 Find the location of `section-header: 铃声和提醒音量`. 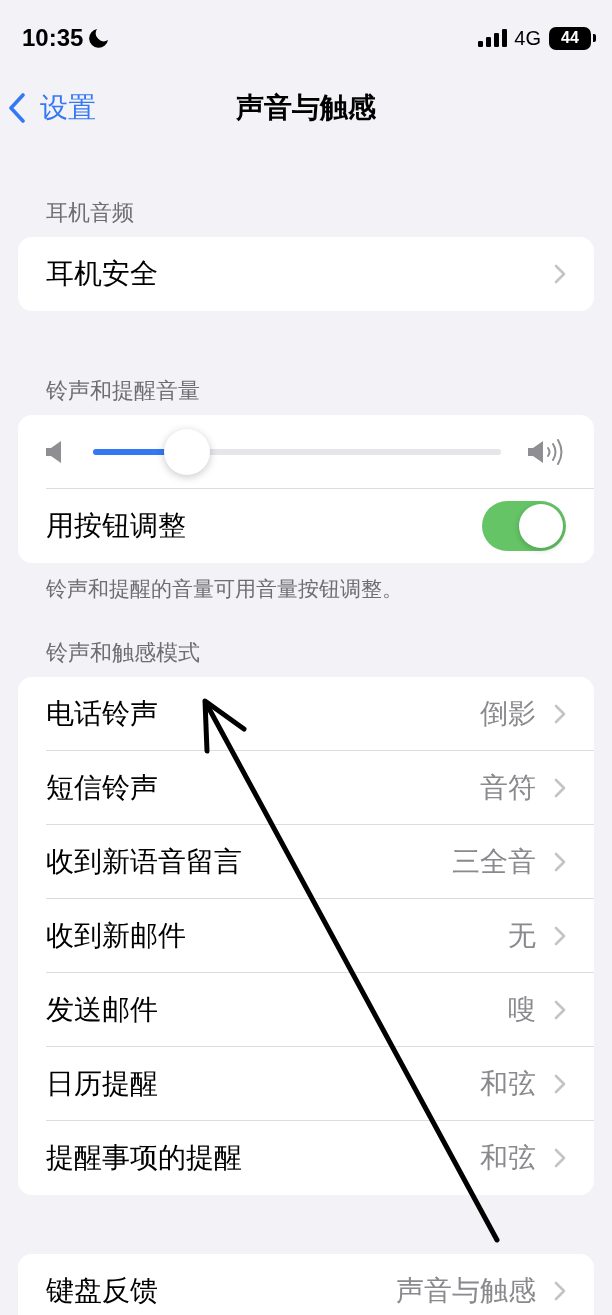

section-header: 铃声和提醒音量 is located at coordinates (123, 391).